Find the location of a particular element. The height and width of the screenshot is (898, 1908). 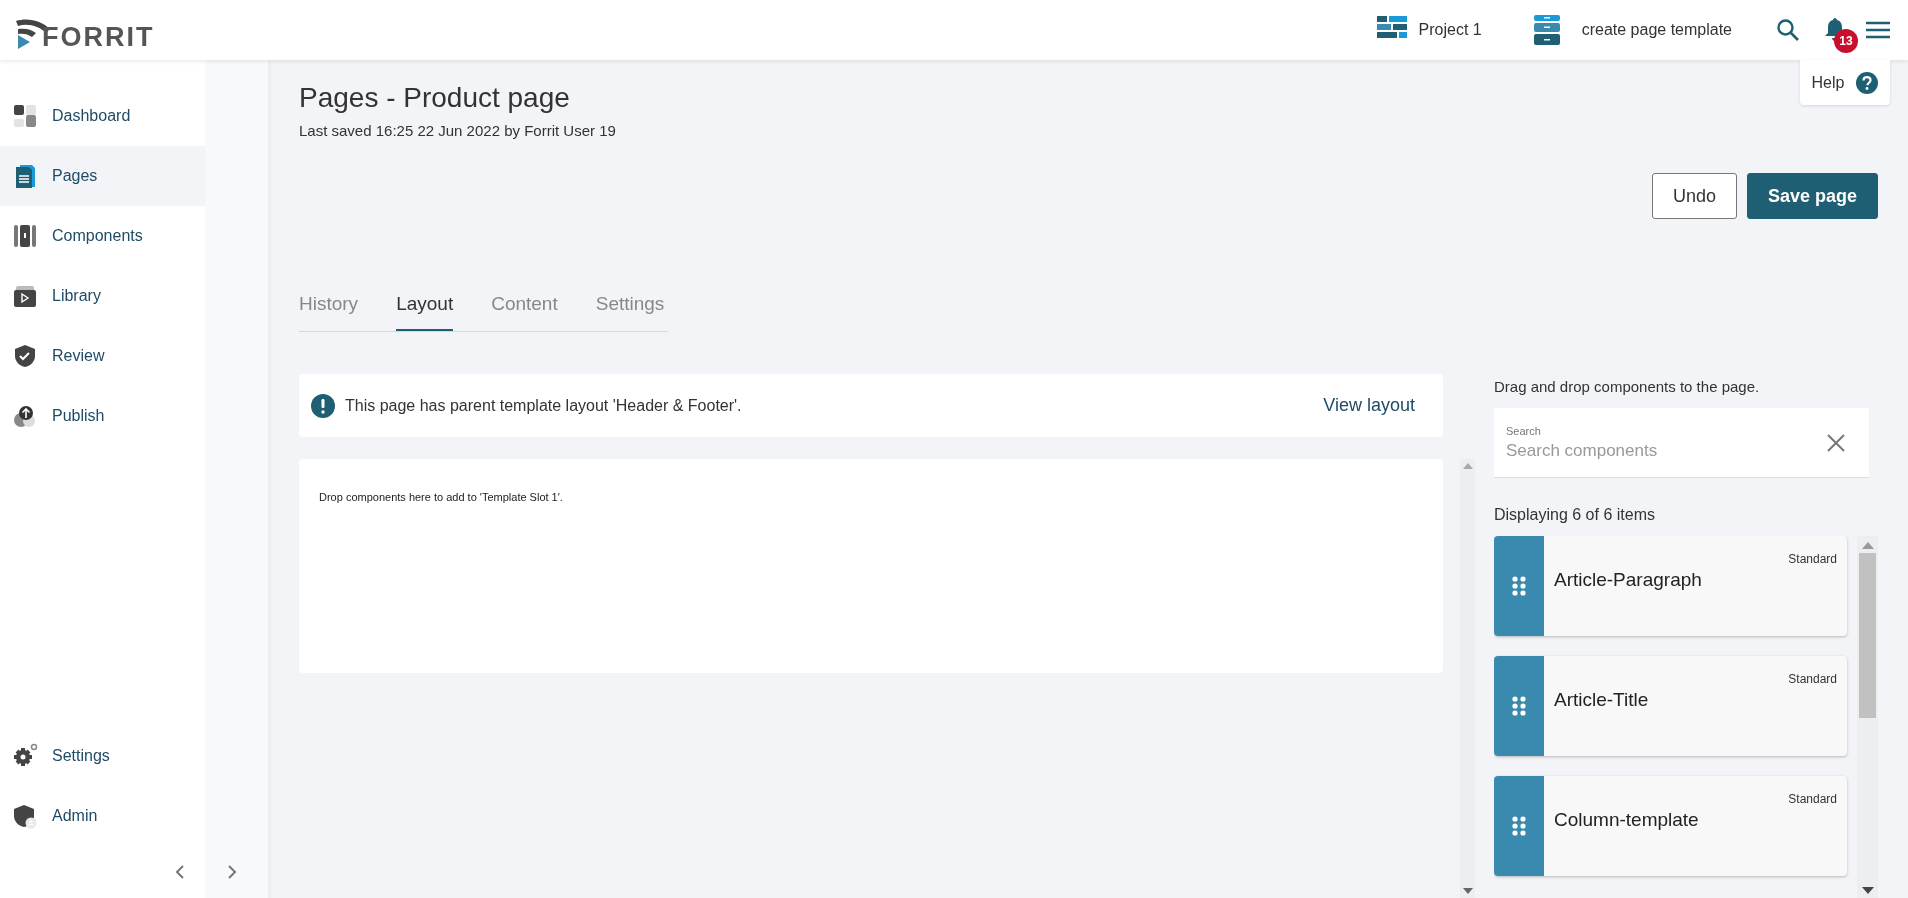

last-saved-text: Last saved 16:25 22 Jun 2022 by Forrit User 19 is located at coordinates (458, 130).